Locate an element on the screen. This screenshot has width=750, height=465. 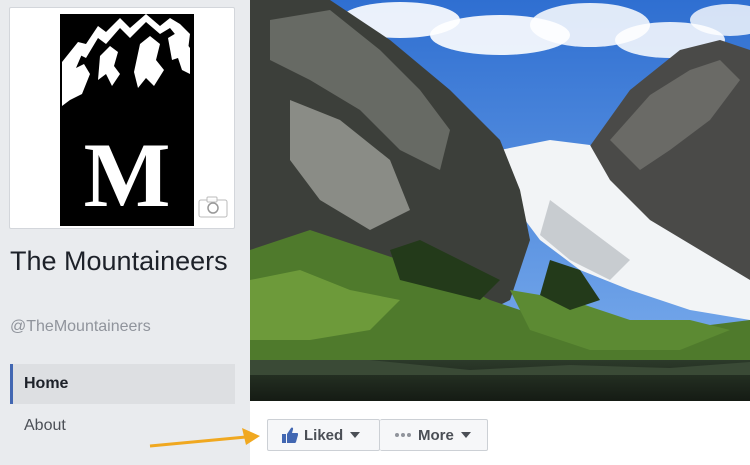
page-username: @TheMountaineers is located at coordinates (80, 327).